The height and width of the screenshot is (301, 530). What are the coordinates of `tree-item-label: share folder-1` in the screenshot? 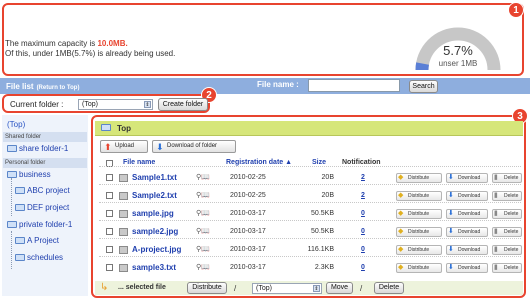 It's located at (44, 148).